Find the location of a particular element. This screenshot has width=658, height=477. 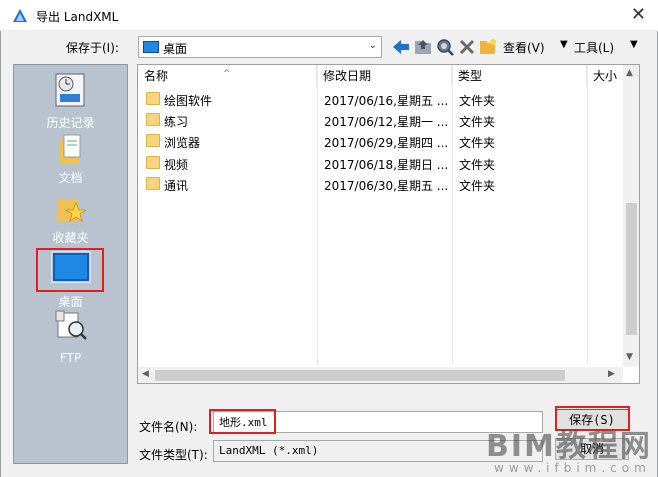

column-header-name: 名称 ^ is located at coordinates (227, 76).